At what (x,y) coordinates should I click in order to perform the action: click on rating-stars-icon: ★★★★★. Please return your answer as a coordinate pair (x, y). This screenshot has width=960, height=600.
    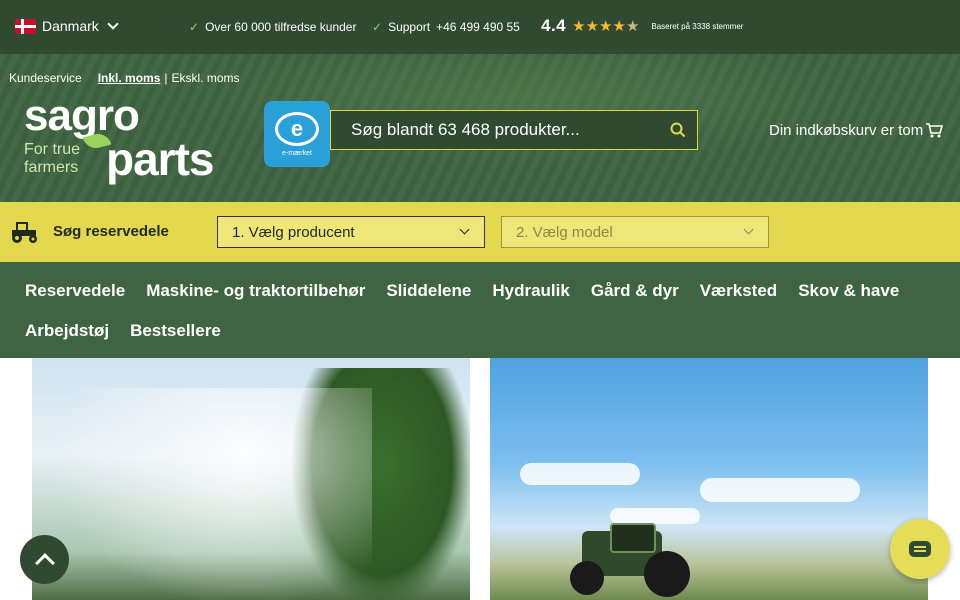
    Looking at the image, I should click on (606, 26).